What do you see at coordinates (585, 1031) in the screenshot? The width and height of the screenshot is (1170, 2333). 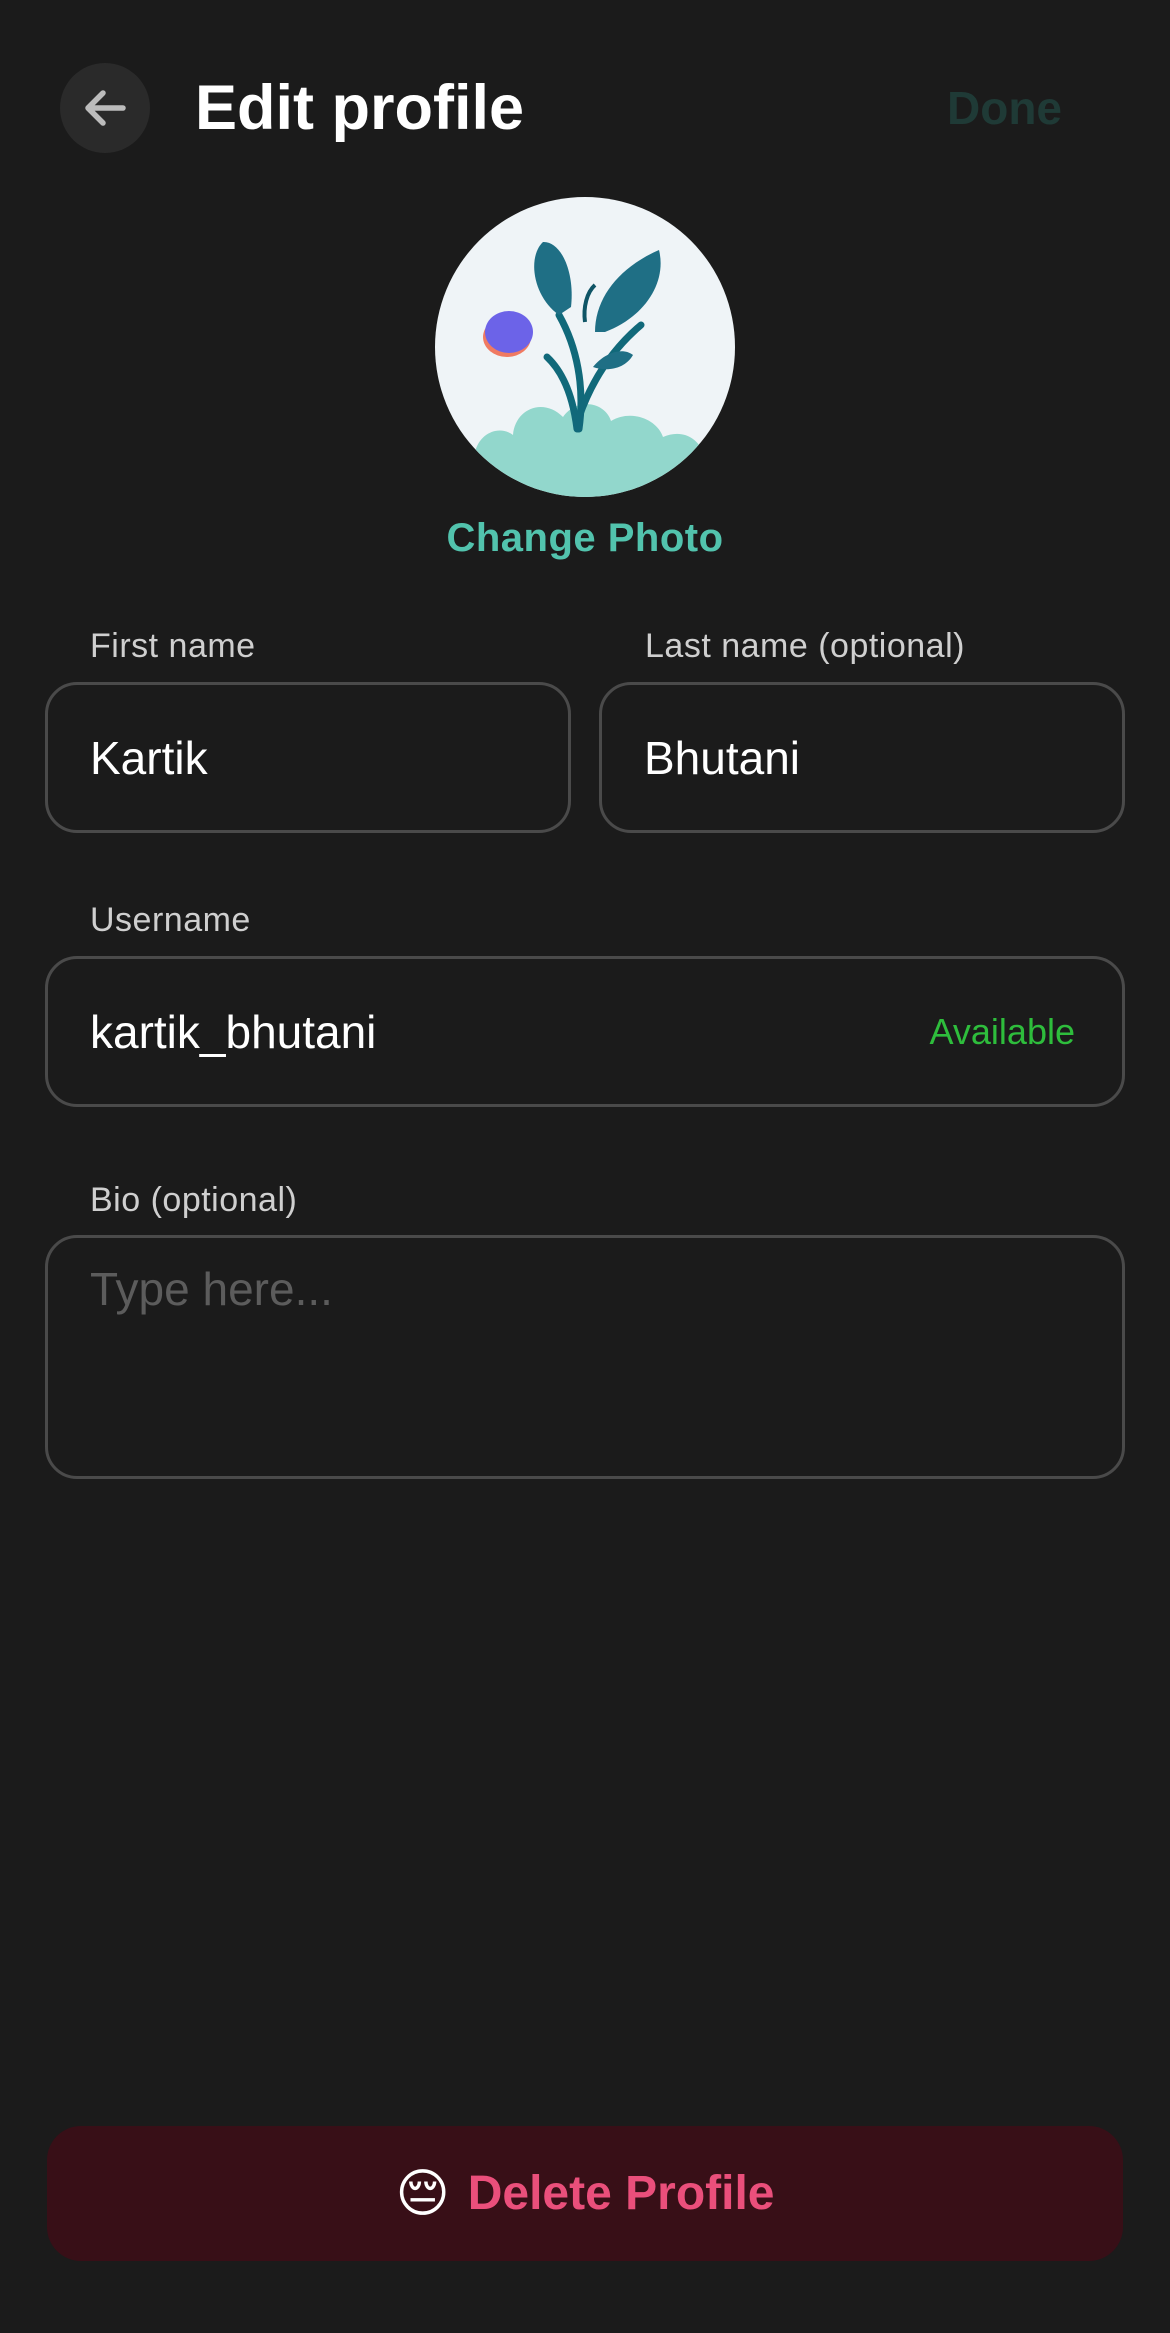 I see `username-field: kartik_bhutani Available` at bounding box center [585, 1031].